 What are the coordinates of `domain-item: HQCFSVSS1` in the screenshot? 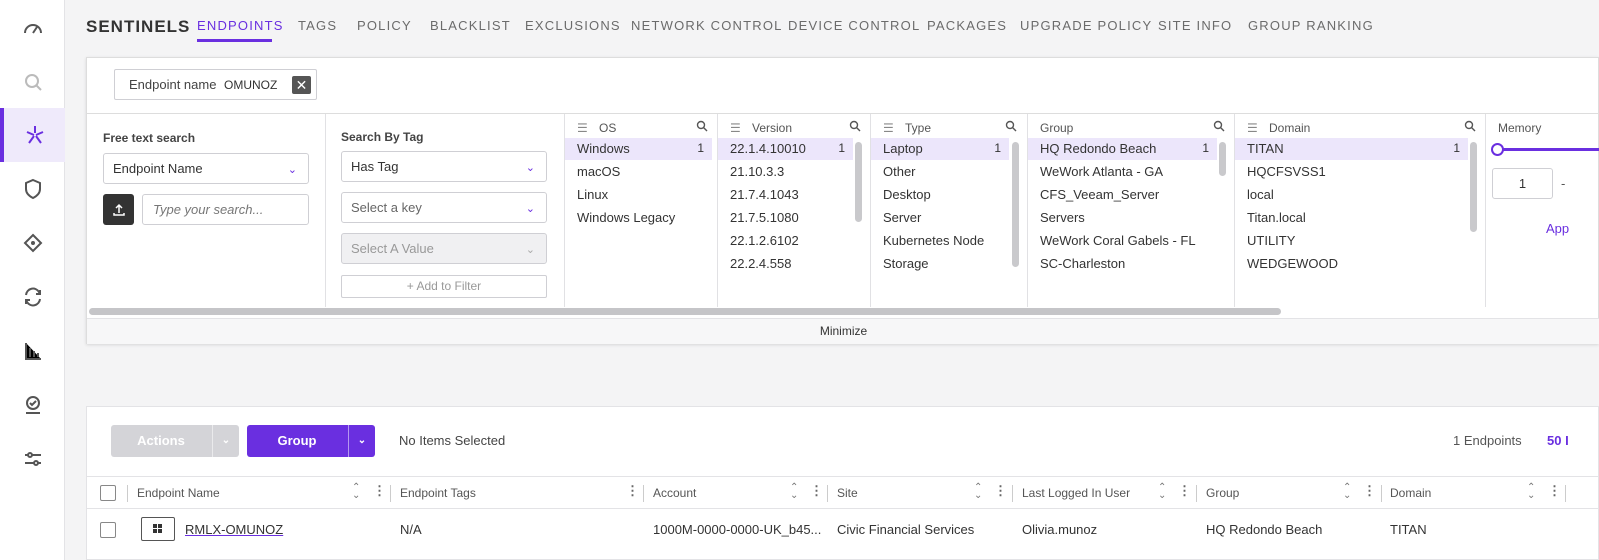 It's located at (1351, 172).